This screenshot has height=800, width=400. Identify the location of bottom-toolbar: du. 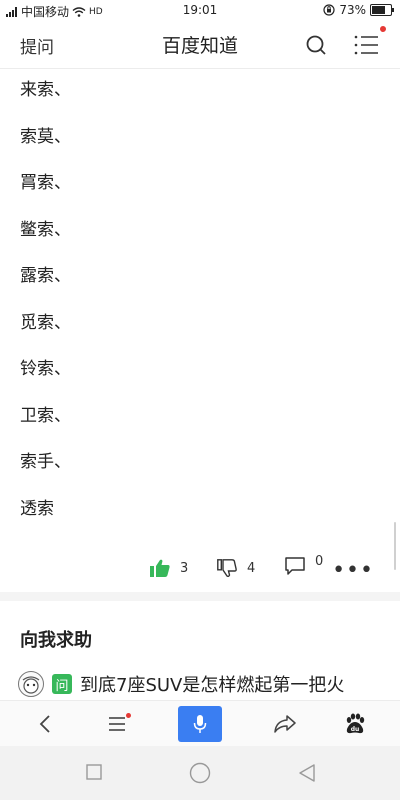
(200, 723).